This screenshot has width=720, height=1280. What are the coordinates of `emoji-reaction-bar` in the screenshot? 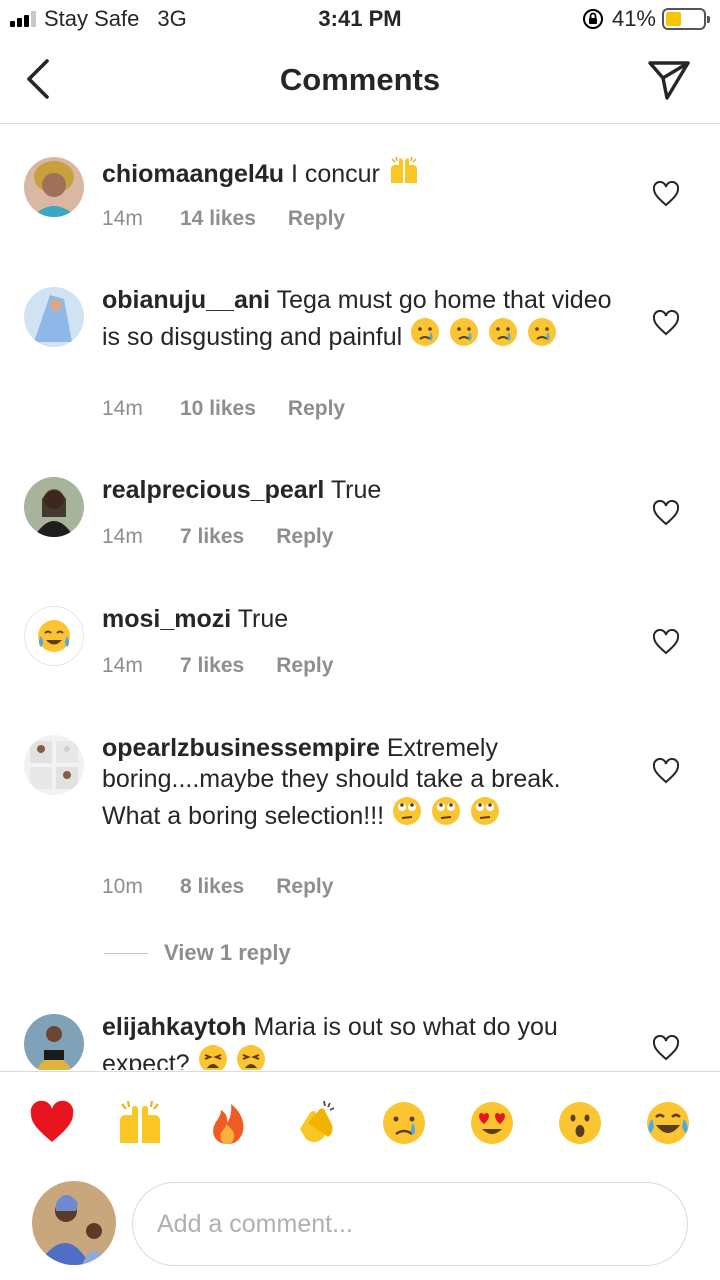 It's located at (360, 1121).